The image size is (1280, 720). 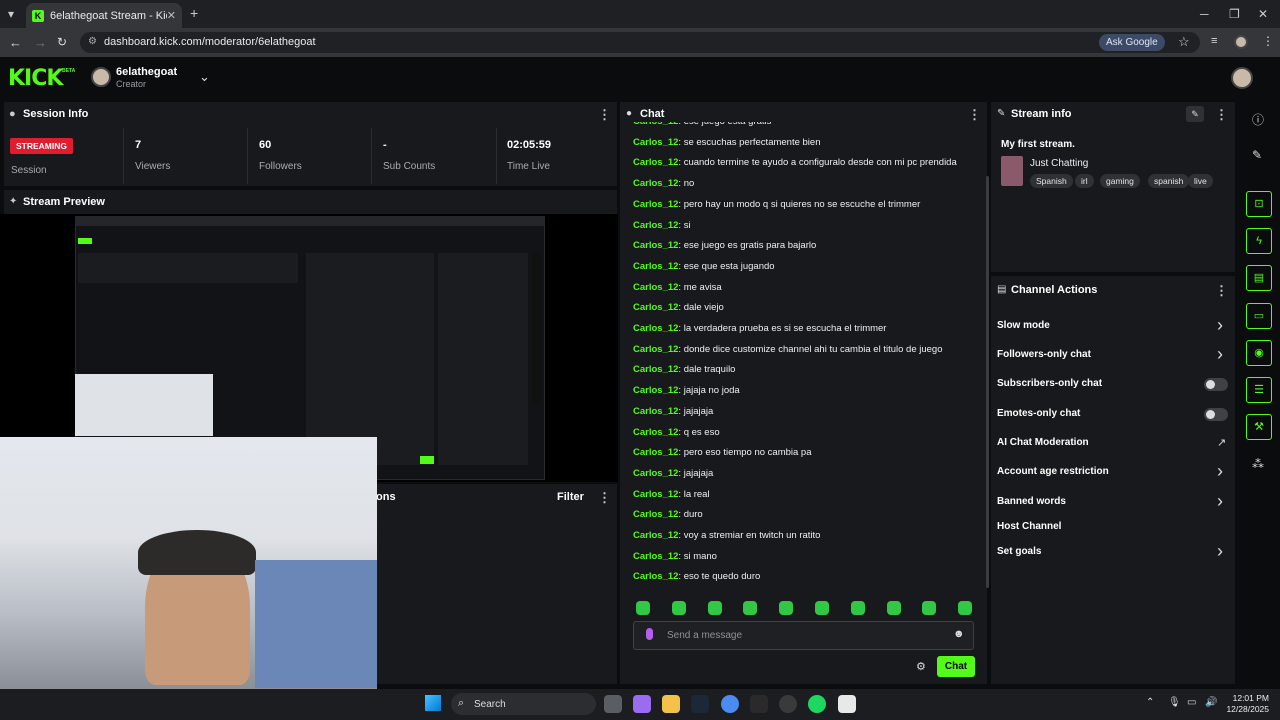 What do you see at coordinates (959, 634) in the screenshot?
I see `emoji-picker-icon: ☻` at bounding box center [959, 634].